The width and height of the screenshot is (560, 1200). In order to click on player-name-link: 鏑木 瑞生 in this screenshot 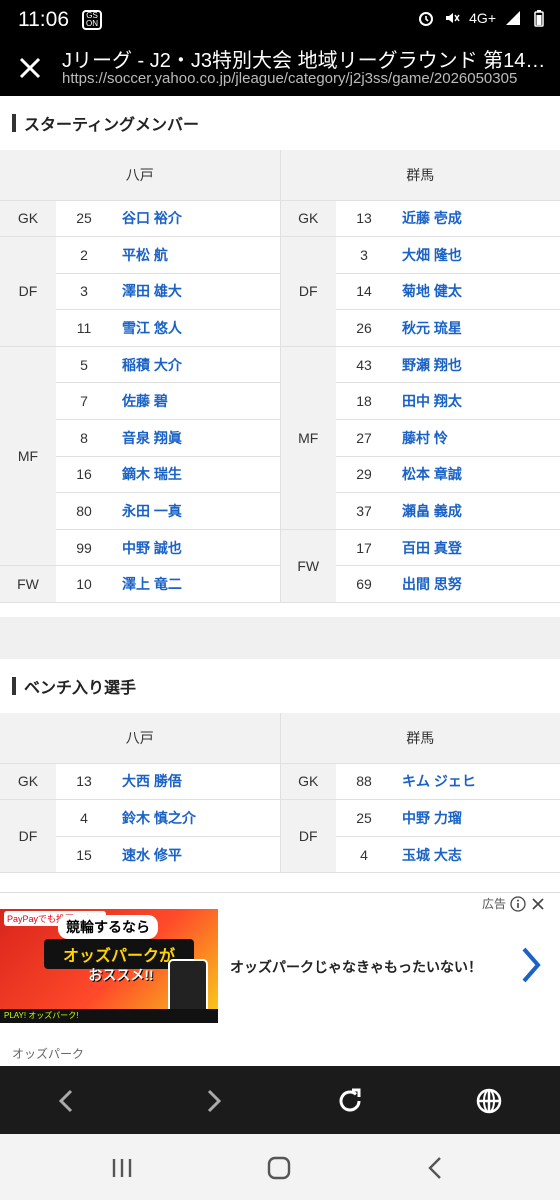, I will do `click(196, 475)`.